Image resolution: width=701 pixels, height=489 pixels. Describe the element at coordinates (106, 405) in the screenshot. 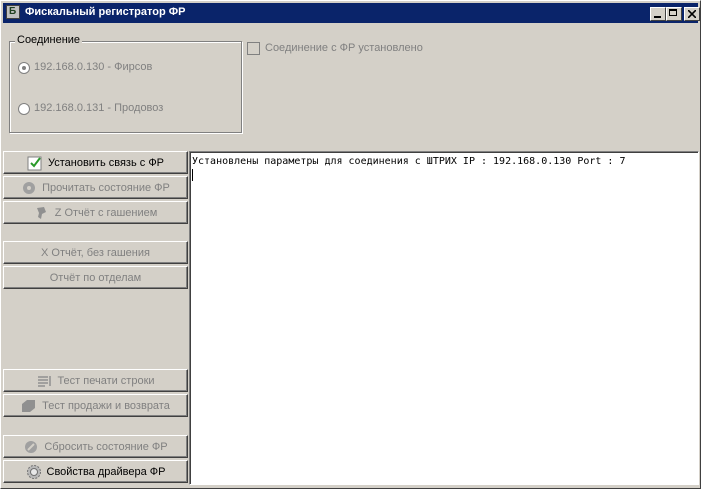

I see `sale-test-label: Тест продажи и возврата` at that location.